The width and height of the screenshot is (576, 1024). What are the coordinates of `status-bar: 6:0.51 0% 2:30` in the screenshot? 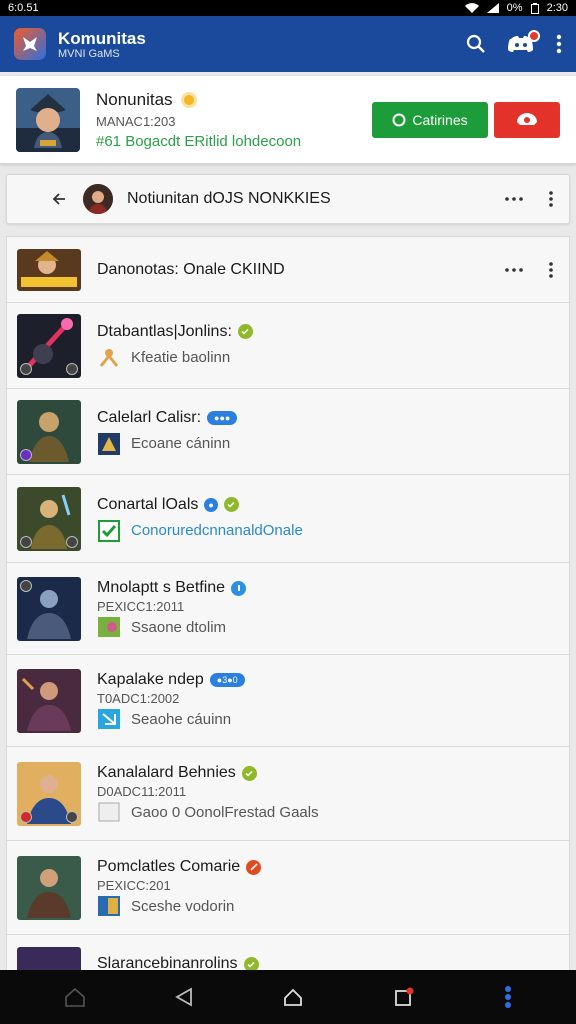 It's located at (288, 8).